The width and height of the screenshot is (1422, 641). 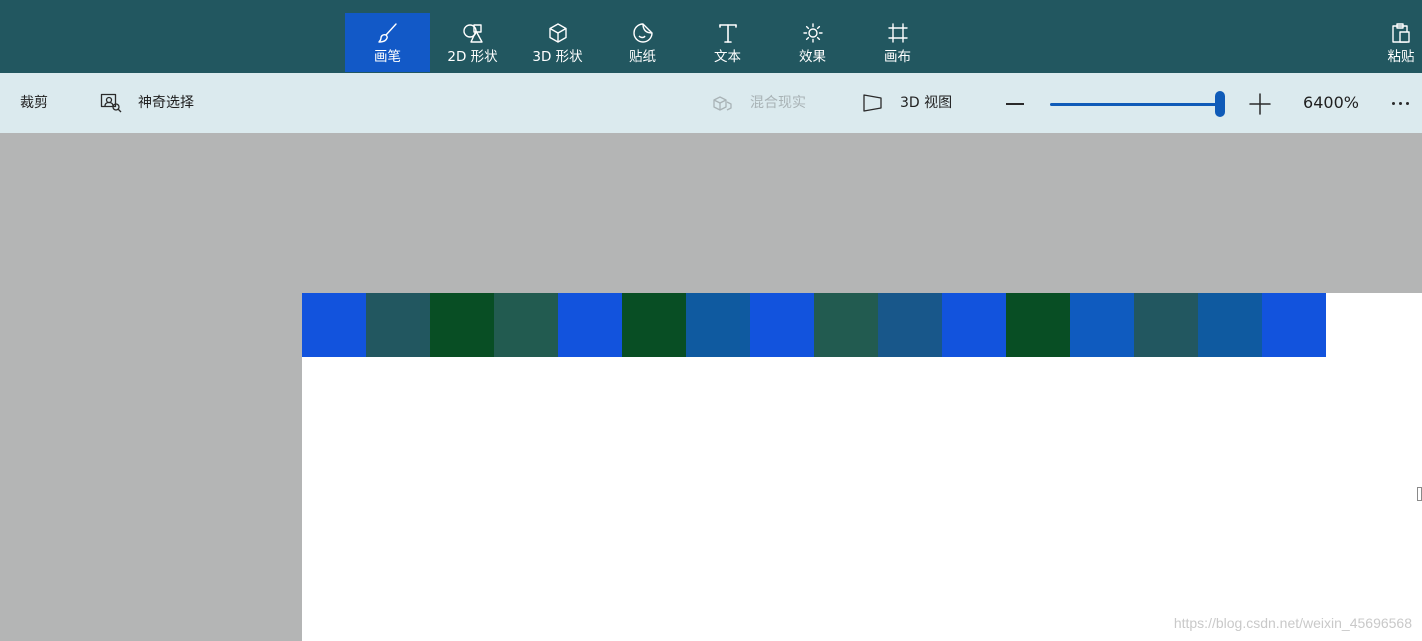 I want to click on crop-label: 裁剪, so click(x=34, y=103).